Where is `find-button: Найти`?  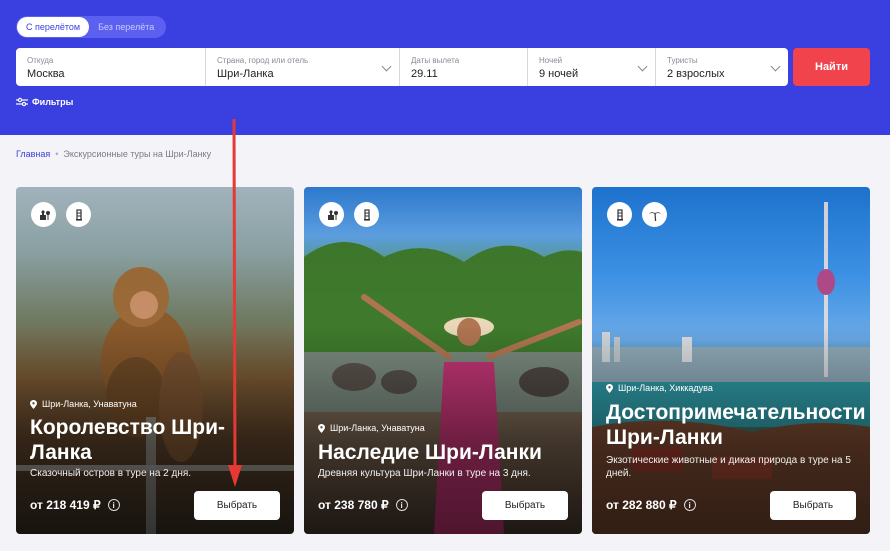
find-button: Найти is located at coordinates (831, 67).